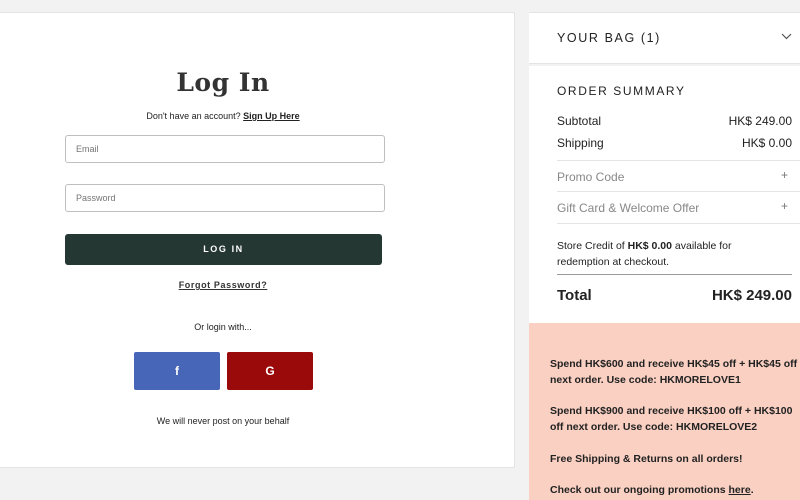 This screenshot has width=800, height=500. I want to click on signup-prompt: Don't have an account? Sign Up Here, so click(223, 116).